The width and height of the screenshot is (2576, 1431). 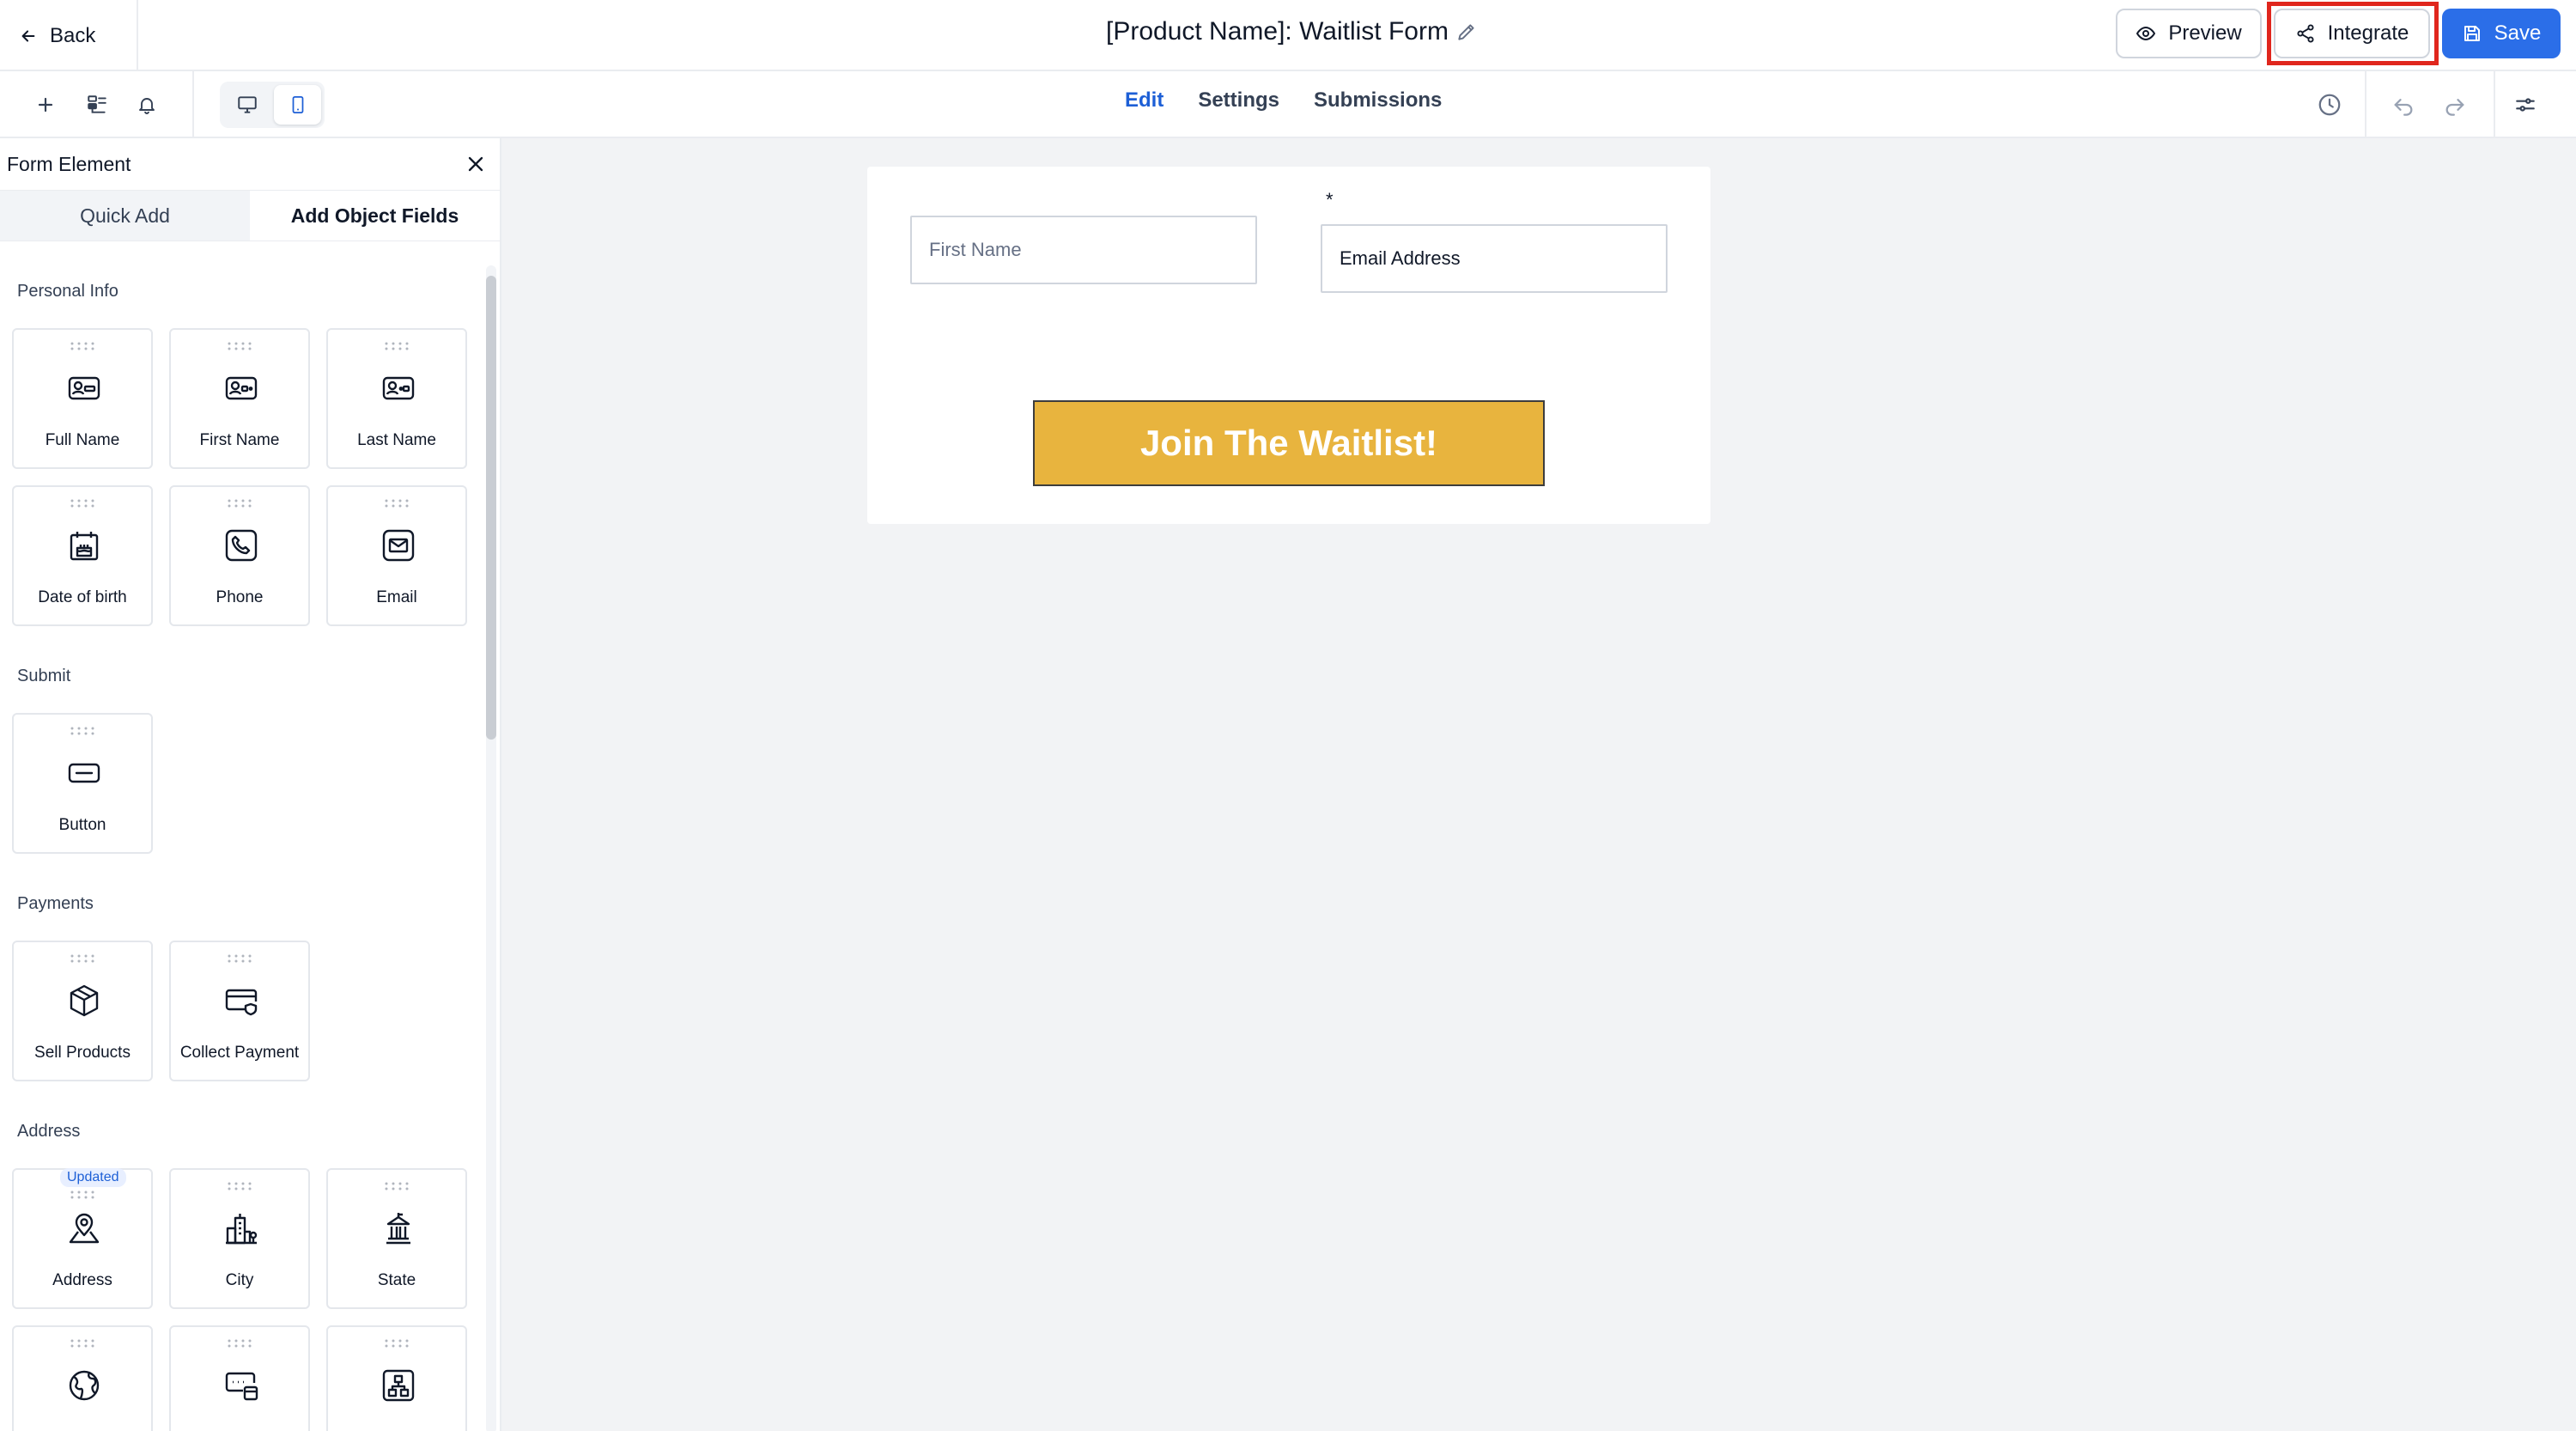 What do you see at coordinates (2525, 104) in the screenshot?
I see `sliders-icon` at bounding box center [2525, 104].